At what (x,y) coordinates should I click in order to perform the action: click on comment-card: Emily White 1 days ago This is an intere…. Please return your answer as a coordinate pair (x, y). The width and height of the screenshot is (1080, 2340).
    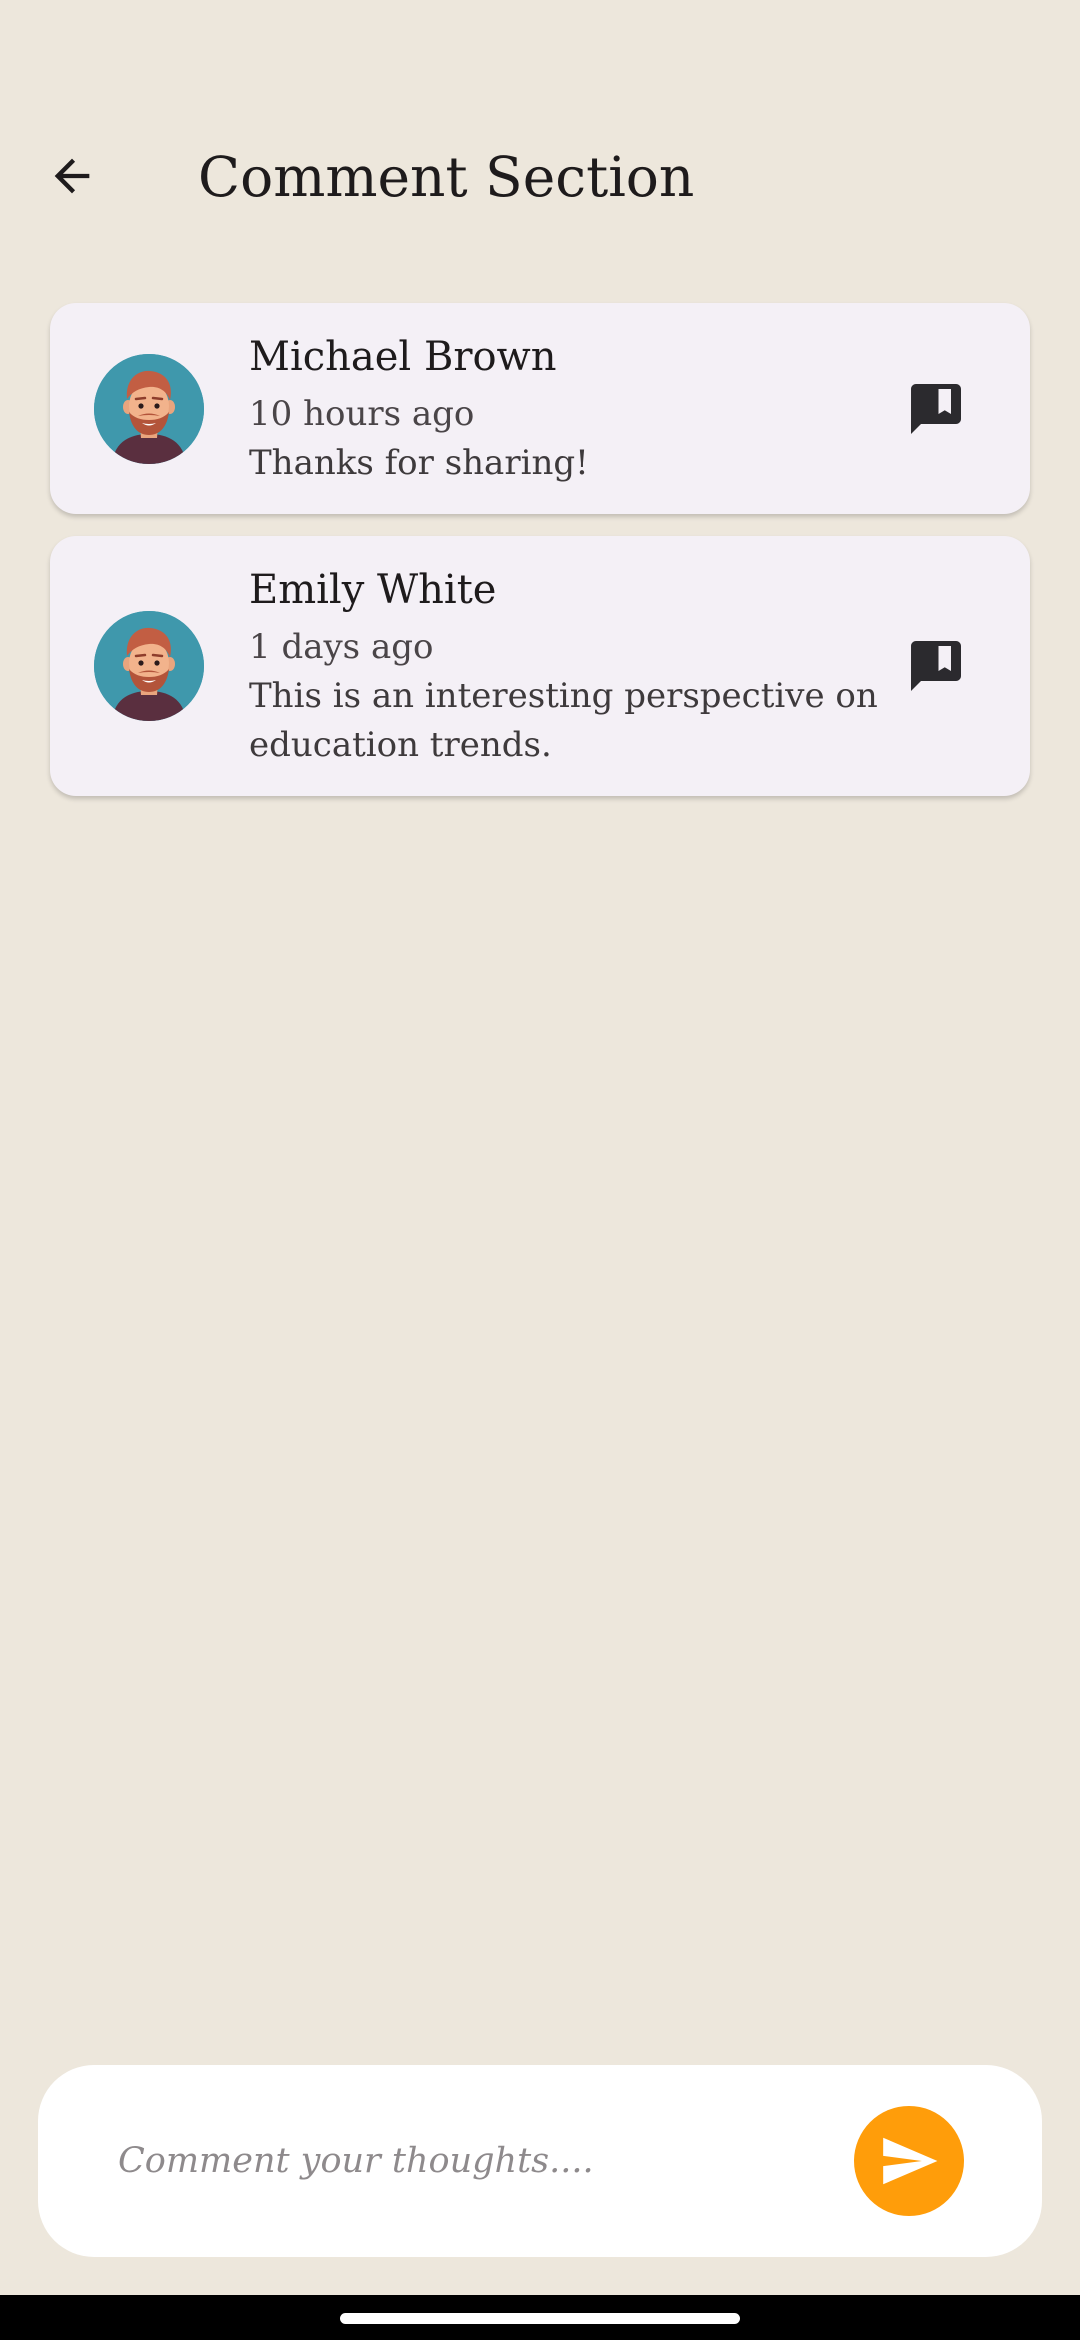
    Looking at the image, I should click on (540, 666).